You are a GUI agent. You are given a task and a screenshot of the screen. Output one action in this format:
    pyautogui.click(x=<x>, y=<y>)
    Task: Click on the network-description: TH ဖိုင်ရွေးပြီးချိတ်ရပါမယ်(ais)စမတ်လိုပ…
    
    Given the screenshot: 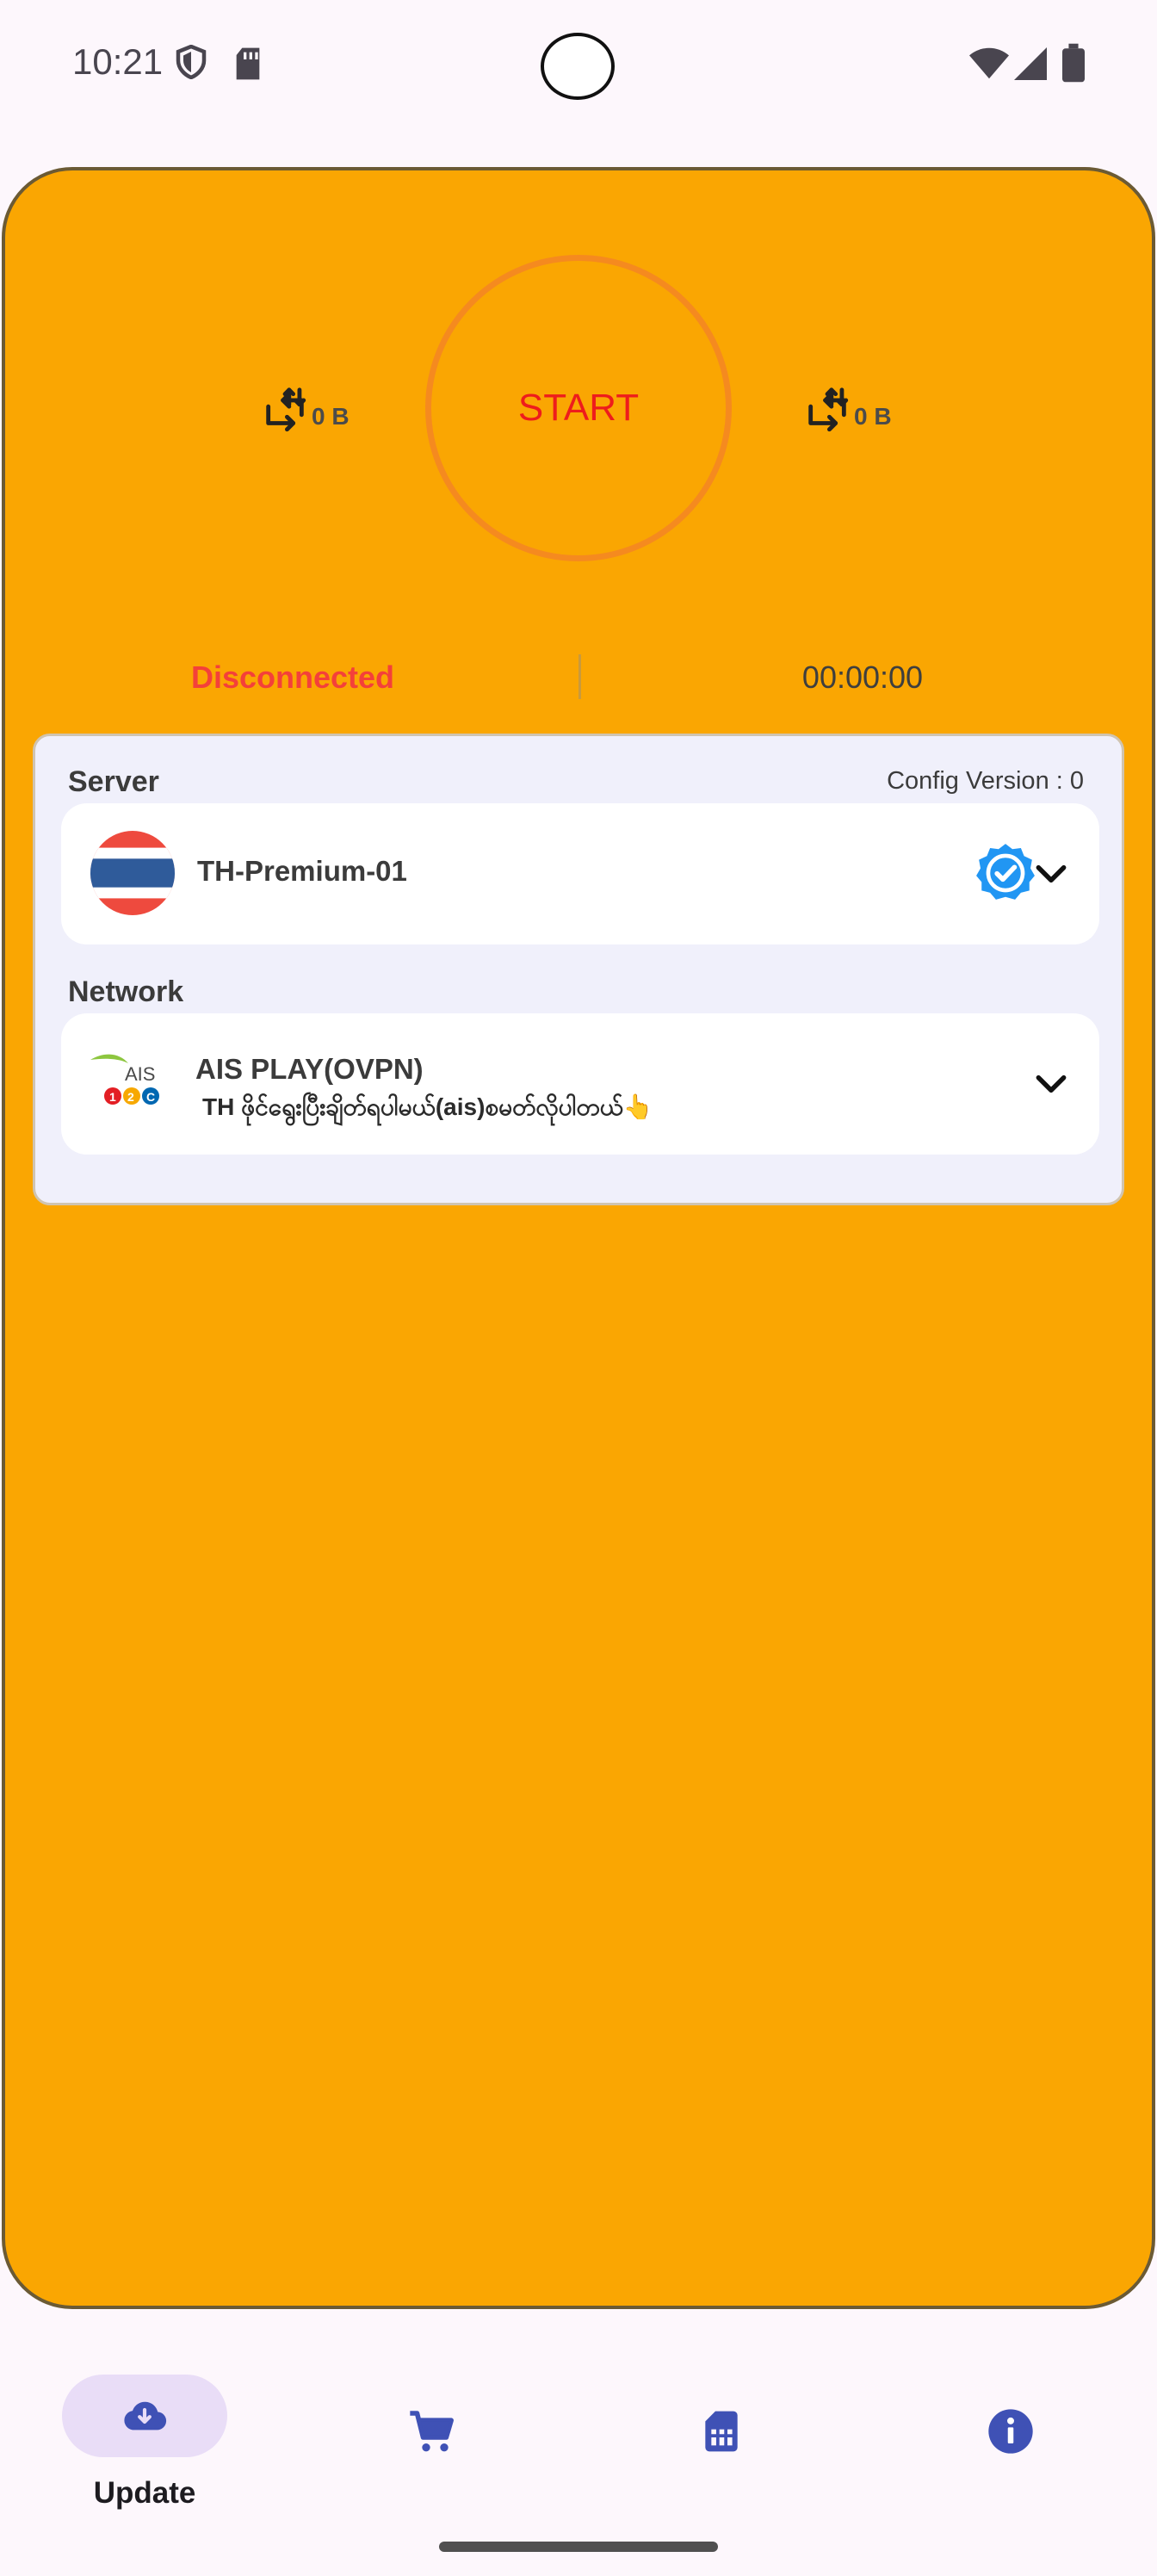 What is the action you would take?
    pyautogui.click(x=428, y=1106)
    